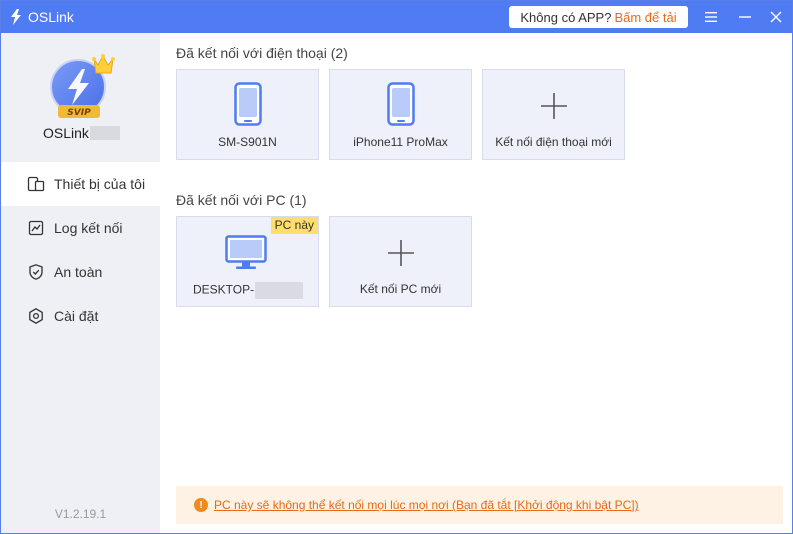 The width and height of the screenshot is (793, 534). Describe the element at coordinates (396, 17) in the screenshot. I see `title-bar: OSLink Không có APP? Bấm để tải` at that location.